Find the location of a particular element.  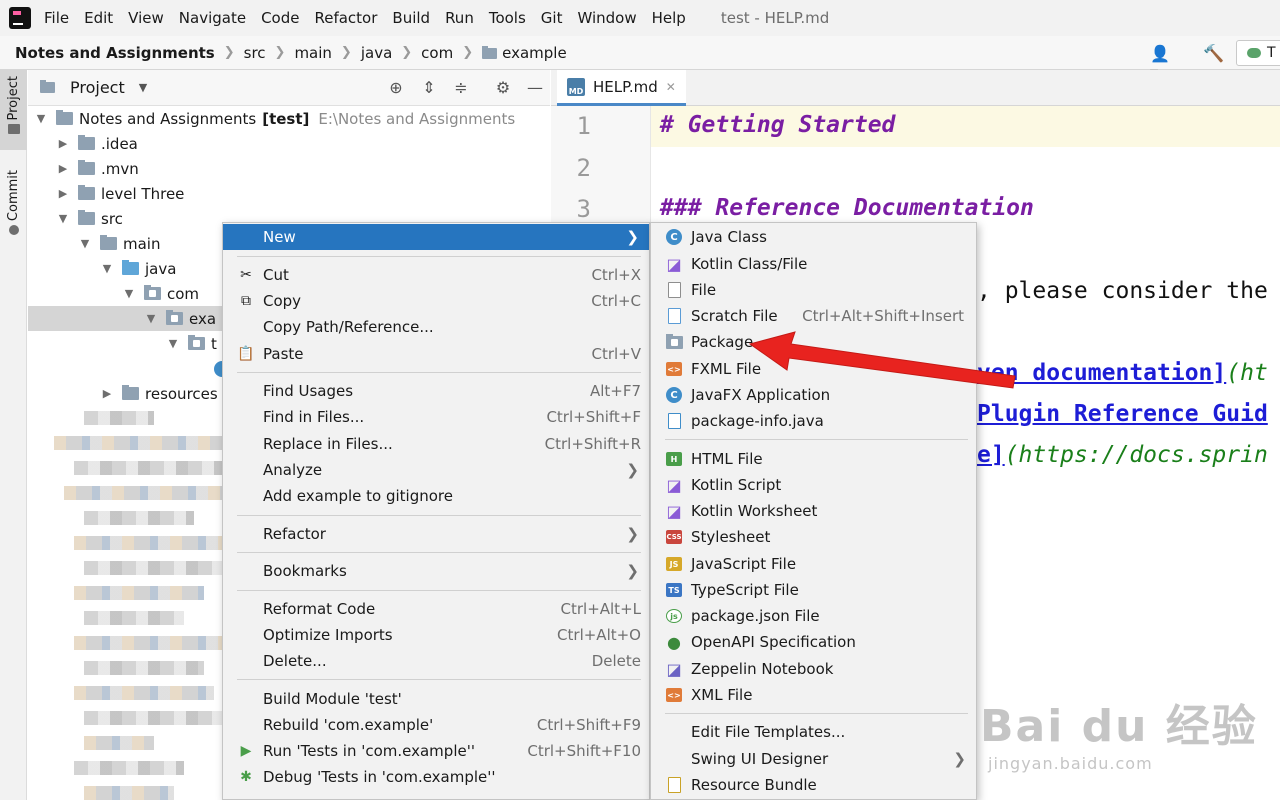

menu-tools: Tools is located at coordinates (507, 18).